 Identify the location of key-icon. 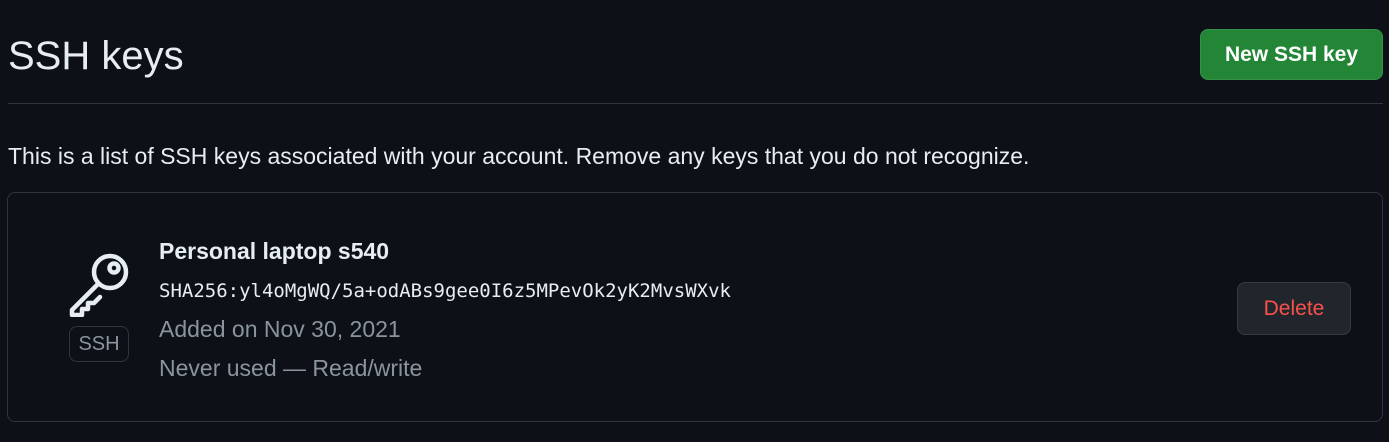
(100, 285).